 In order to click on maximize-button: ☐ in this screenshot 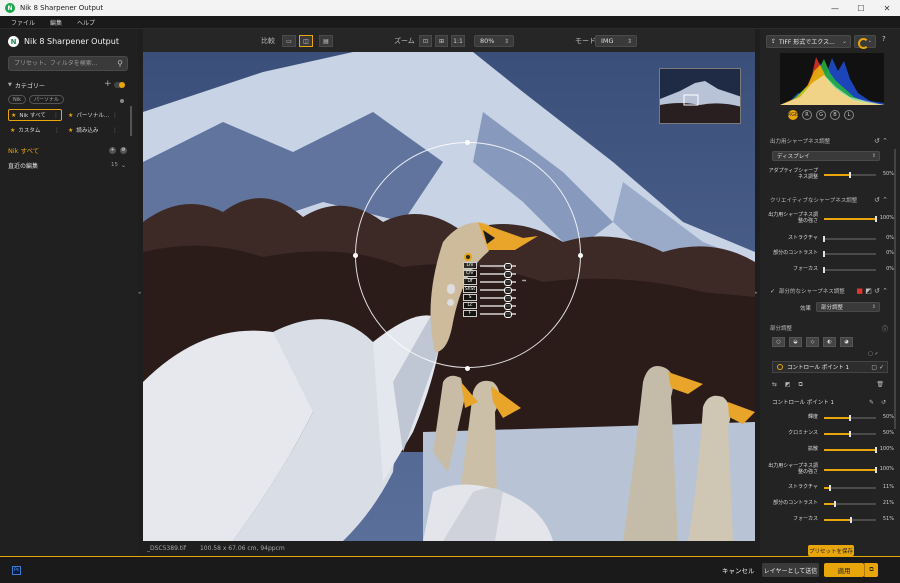, I will do `click(861, 8)`.